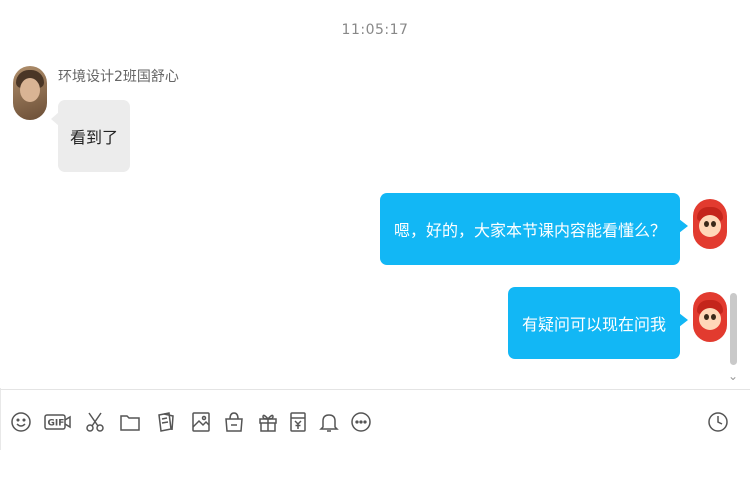 The height and width of the screenshot is (500, 750). What do you see at coordinates (268, 422) in the screenshot?
I see `gift-icon` at bounding box center [268, 422].